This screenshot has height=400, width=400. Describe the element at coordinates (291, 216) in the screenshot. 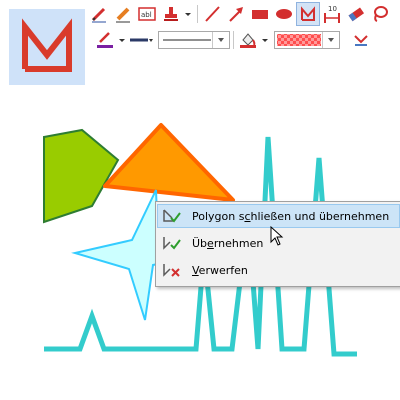

I see `menu-item-label: Polygon schließen und übernehmen` at that location.